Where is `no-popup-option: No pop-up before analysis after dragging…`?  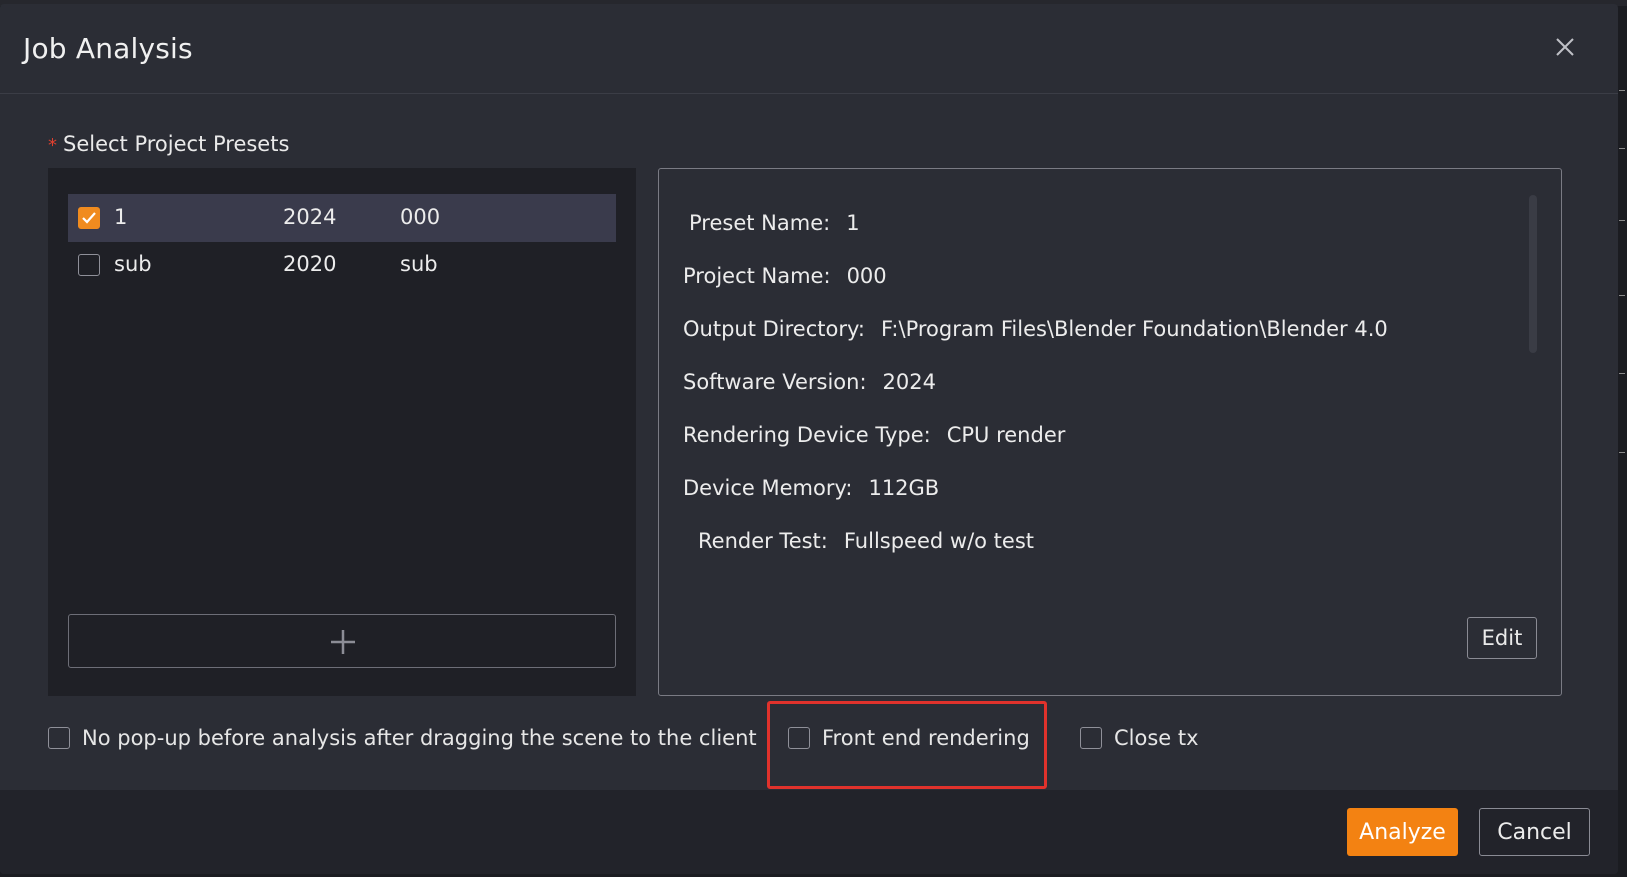
no-popup-option: No pop-up before analysis after dragging… is located at coordinates (402, 738).